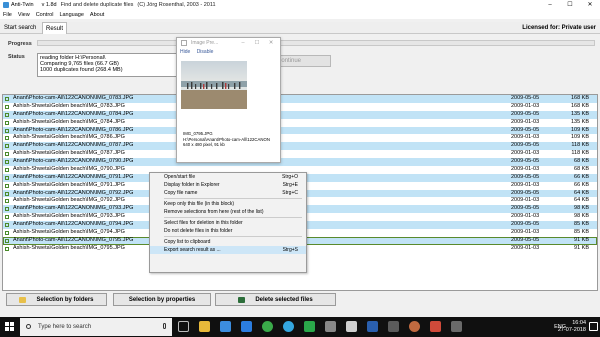 The width and height of the screenshot is (600, 337). I want to click on menu-item-label: Display folder in Explorer, so click(192, 185).